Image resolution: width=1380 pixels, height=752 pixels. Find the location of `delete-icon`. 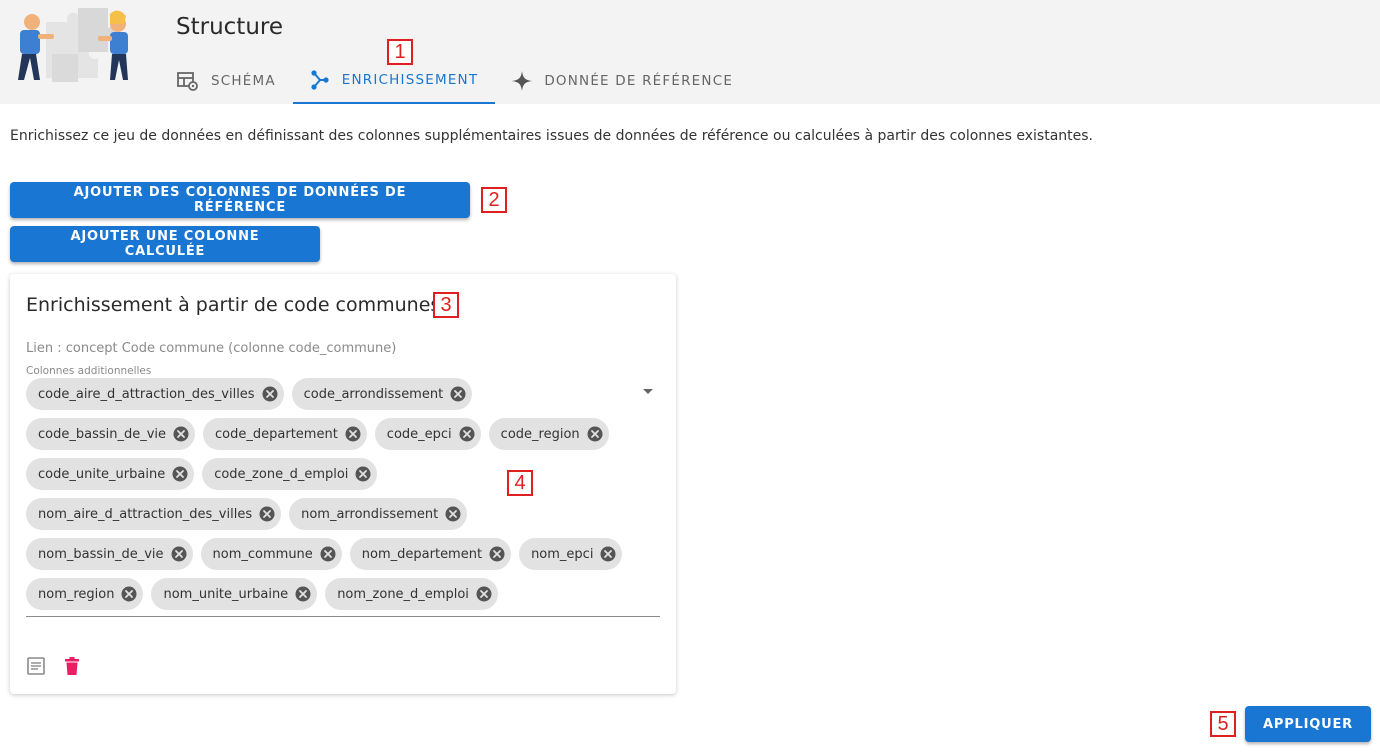

delete-icon is located at coordinates (72, 666).